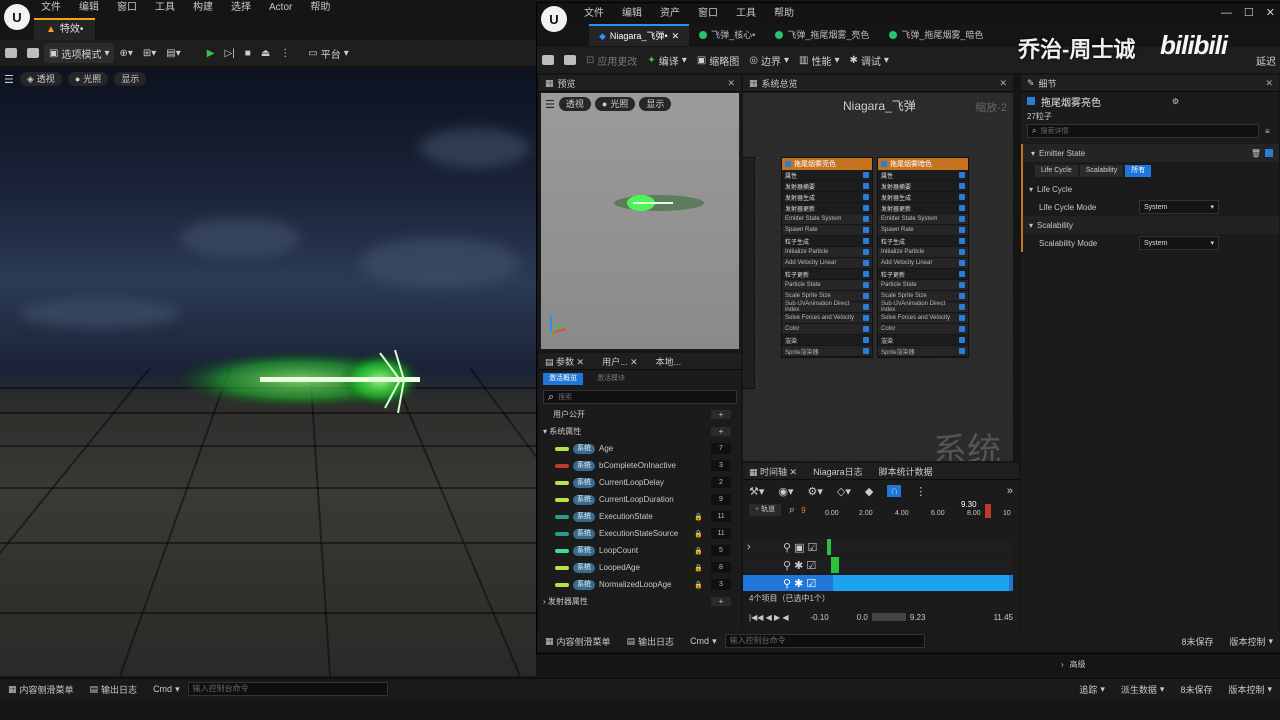  Describe the element at coordinates (51, 8) in the screenshot. I see `menu-file: 文件` at that location.